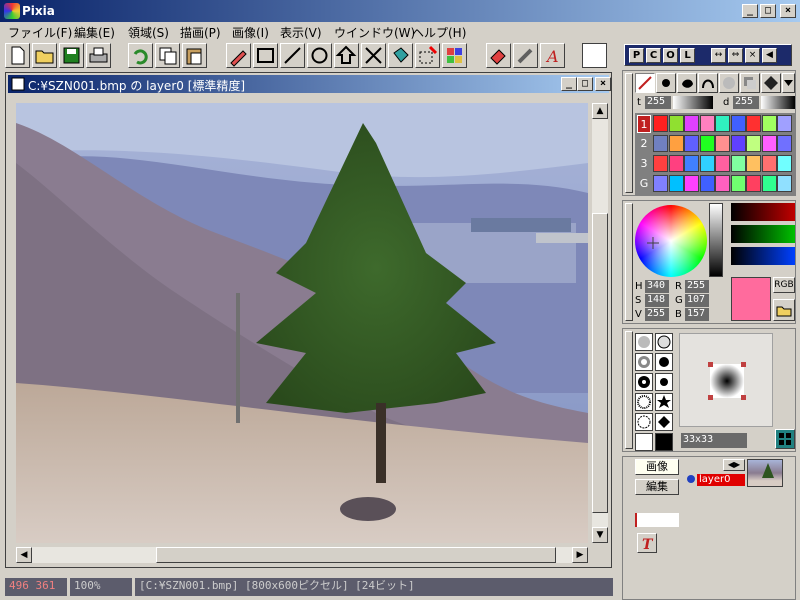 This screenshot has height=600, width=800. Describe the element at coordinates (657, 314) in the screenshot. I see `v-value: 255` at that location.